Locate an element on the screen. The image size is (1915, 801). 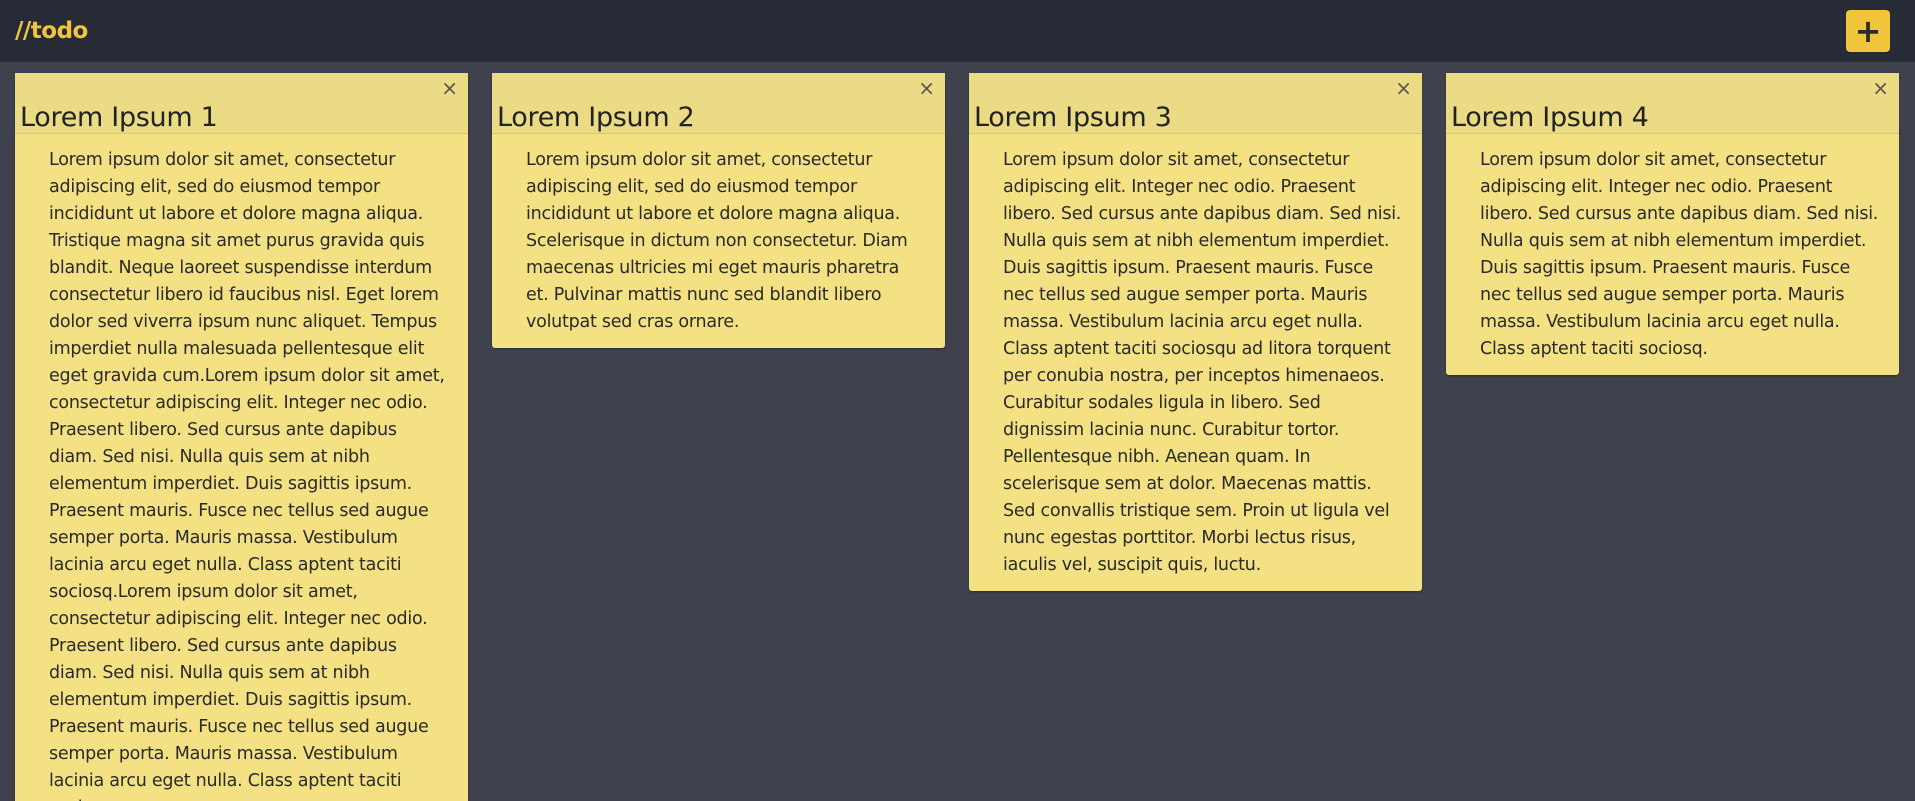
note-header: Lorem Ipsum 4 × is located at coordinates (1672, 103).